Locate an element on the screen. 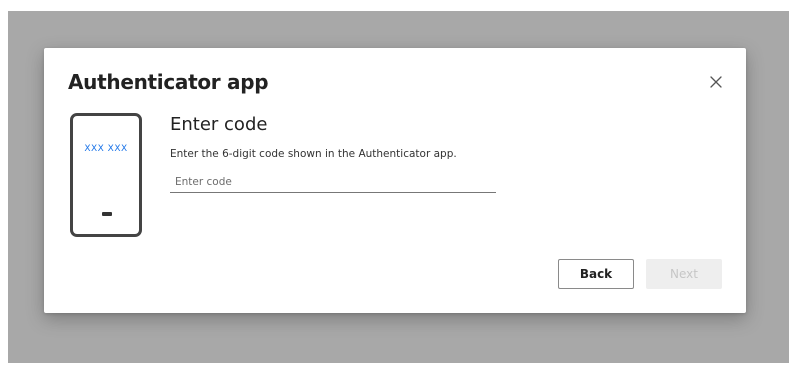  phone-icon: XXX XXX is located at coordinates (106, 175).